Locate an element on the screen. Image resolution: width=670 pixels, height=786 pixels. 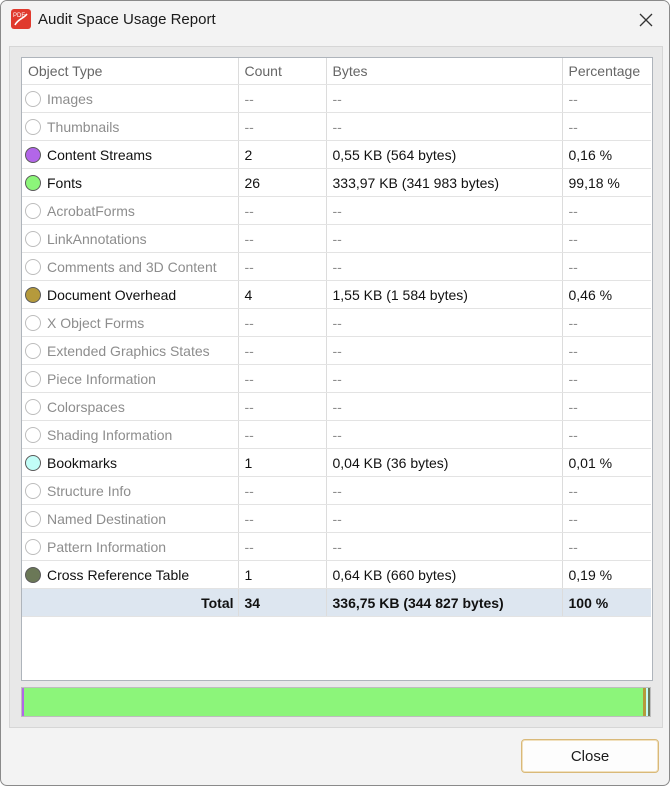
table-header-row: Object Type Count Bytes Percentage is located at coordinates (336, 71).